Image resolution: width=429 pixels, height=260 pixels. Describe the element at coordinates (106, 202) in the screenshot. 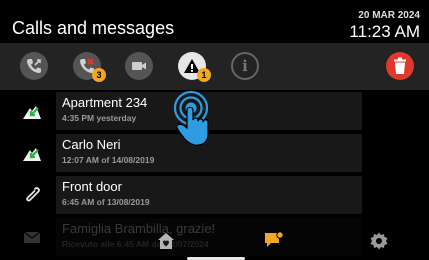

I see `list-item-time: 6:45 AM of 13/08/2019` at that location.